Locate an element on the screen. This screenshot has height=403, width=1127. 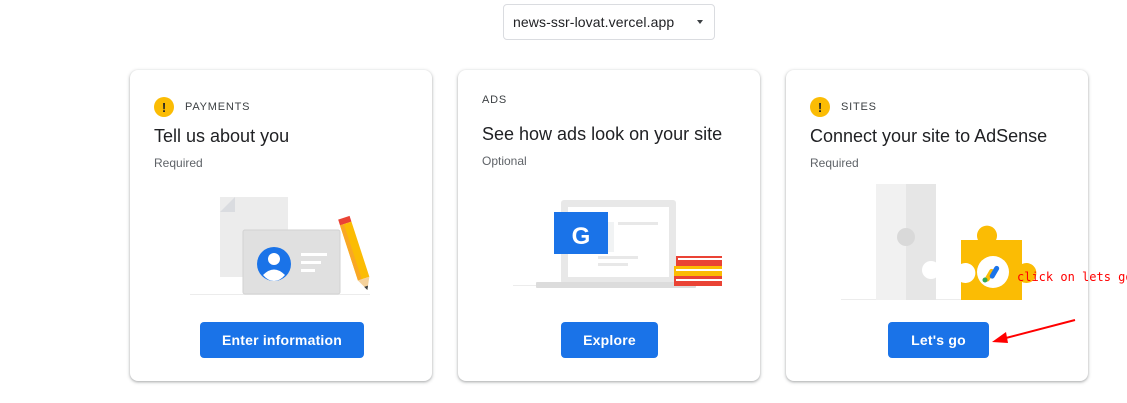
site-selector: news-ssr-lovat.vercel.app is located at coordinates (609, 22).